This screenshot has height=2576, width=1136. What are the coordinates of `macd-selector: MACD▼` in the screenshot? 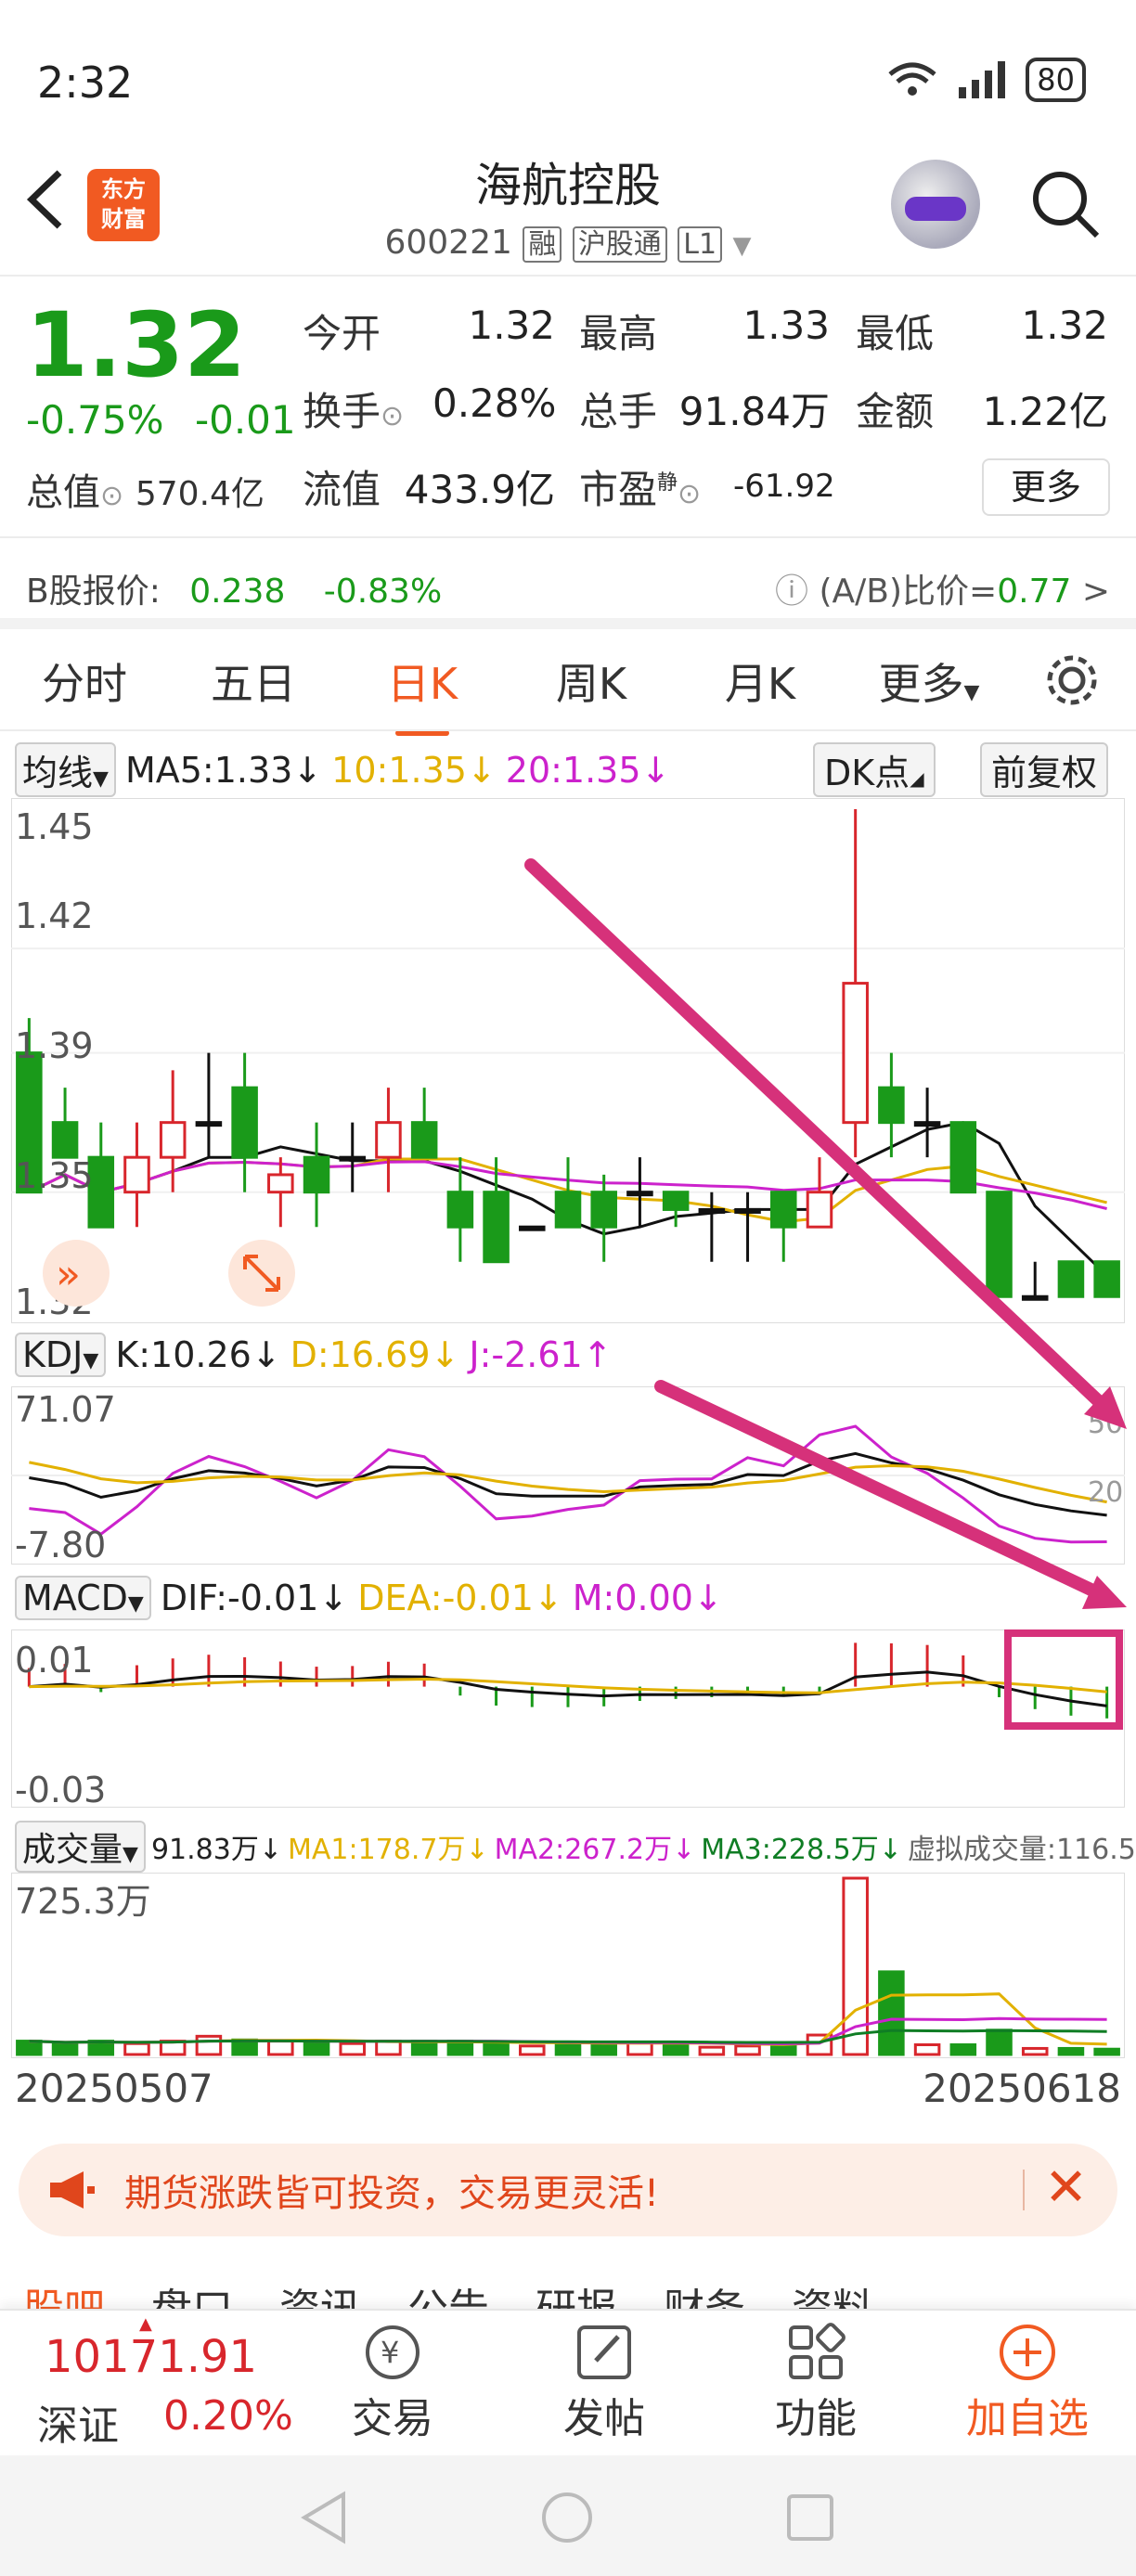 It's located at (83, 1598).